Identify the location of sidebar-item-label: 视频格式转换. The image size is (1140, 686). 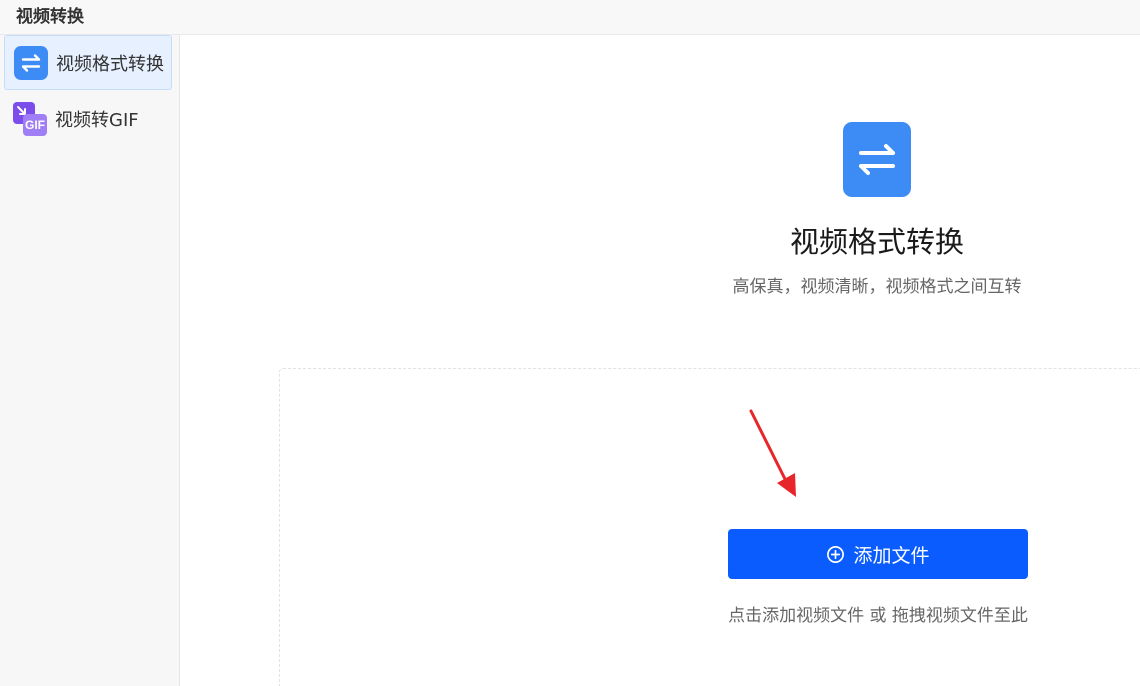
(110, 64).